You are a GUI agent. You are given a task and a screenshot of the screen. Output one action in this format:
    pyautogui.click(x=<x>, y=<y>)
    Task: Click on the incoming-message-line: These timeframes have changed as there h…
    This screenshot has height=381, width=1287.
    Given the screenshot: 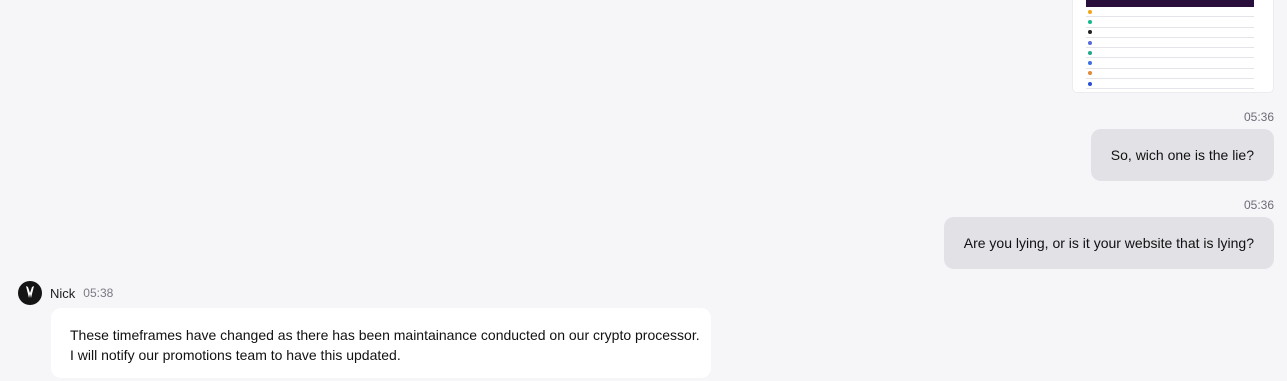 What is the action you would take?
    pyautogui.click(x=385, y=335)
    